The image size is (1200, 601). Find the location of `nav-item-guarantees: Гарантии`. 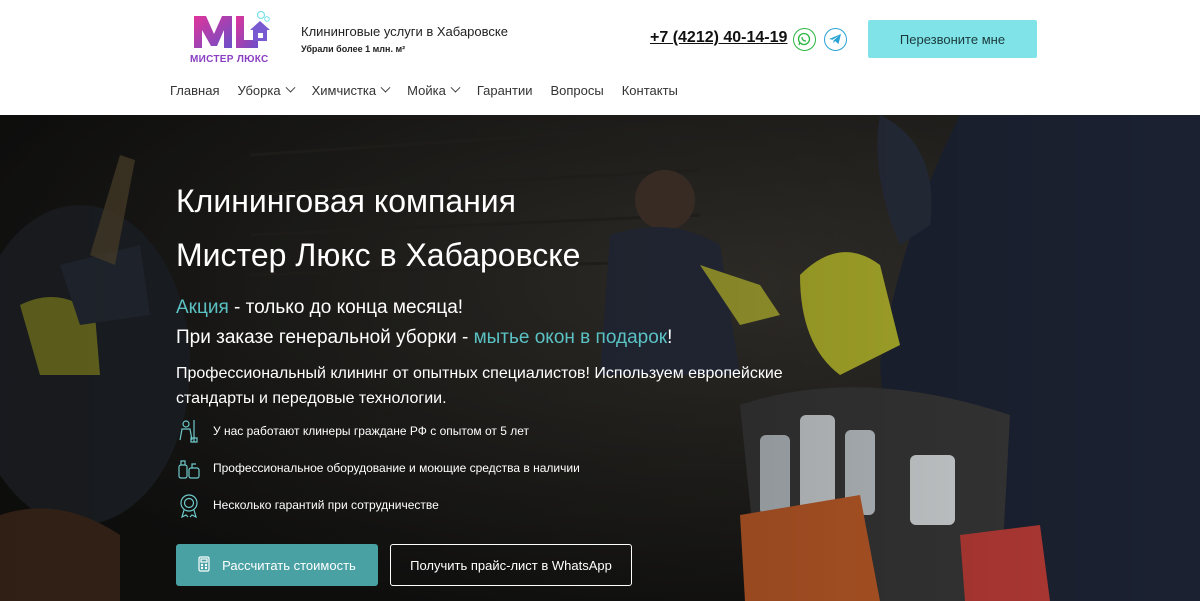

nav-item-guarantees: Гарантии is located at coordinates (505, 90).